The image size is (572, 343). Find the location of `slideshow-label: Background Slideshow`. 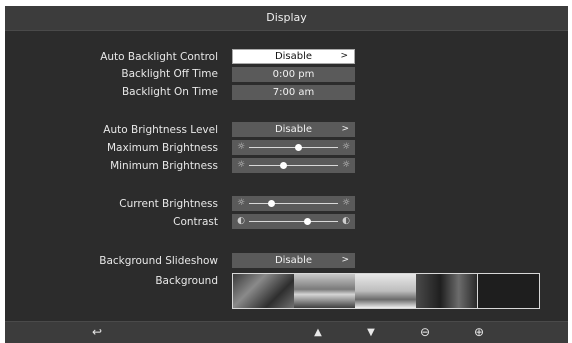

slideshow-label: Background Slideshow is located at coordinates (158, 261).